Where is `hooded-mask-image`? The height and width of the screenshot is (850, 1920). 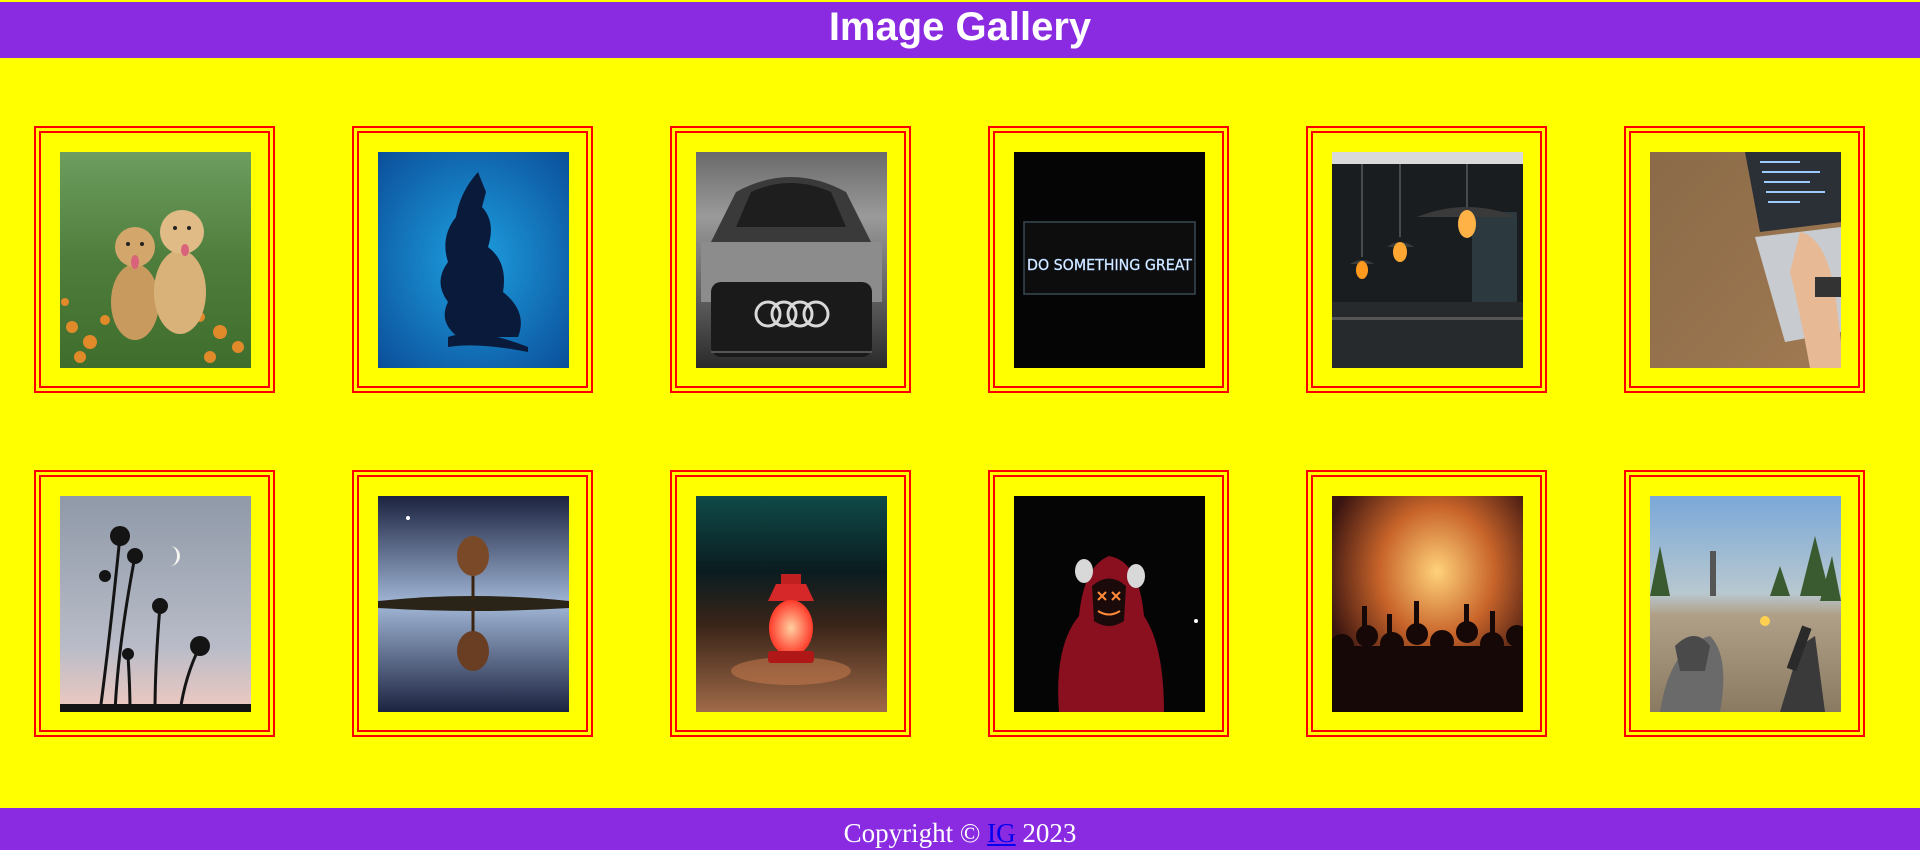
hooded-mask-image is located at coordinates (1109, 604).